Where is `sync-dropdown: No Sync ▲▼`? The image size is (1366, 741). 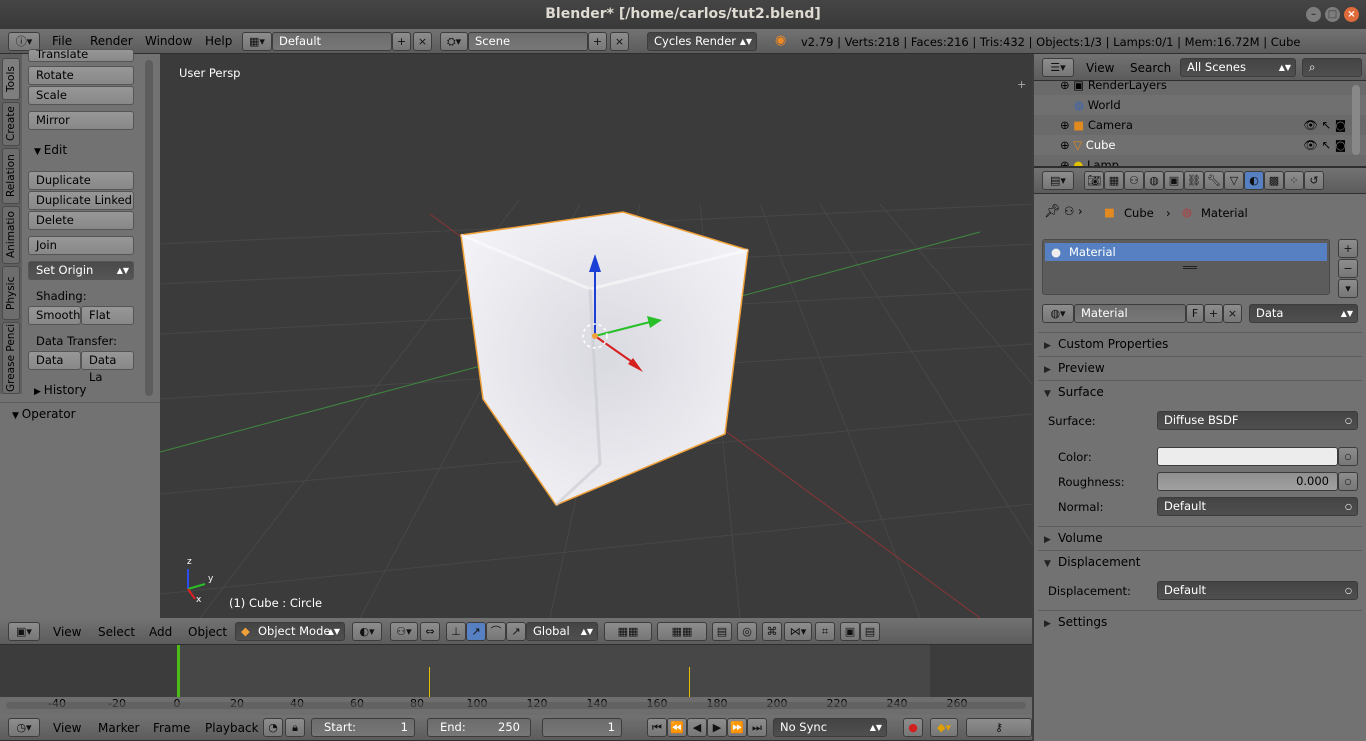
sync-dropdown: No Sync ▲▼ is located at coordinates (830, 727).